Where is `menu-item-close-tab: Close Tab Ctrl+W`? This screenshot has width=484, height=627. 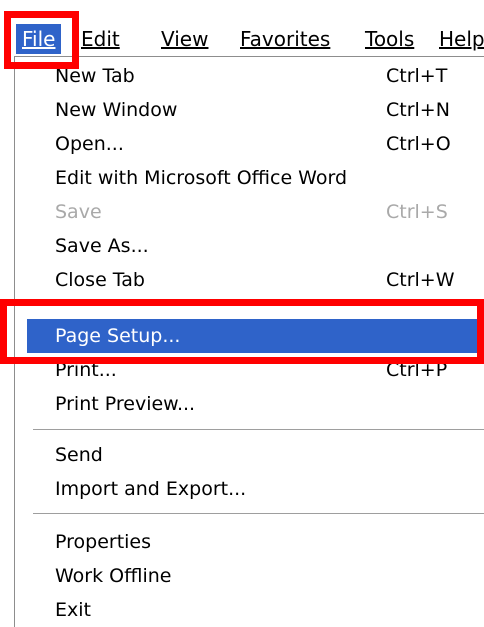 menu-item-close-tab: Close Tab Ctrl+W is located at coordinates (269, 280).